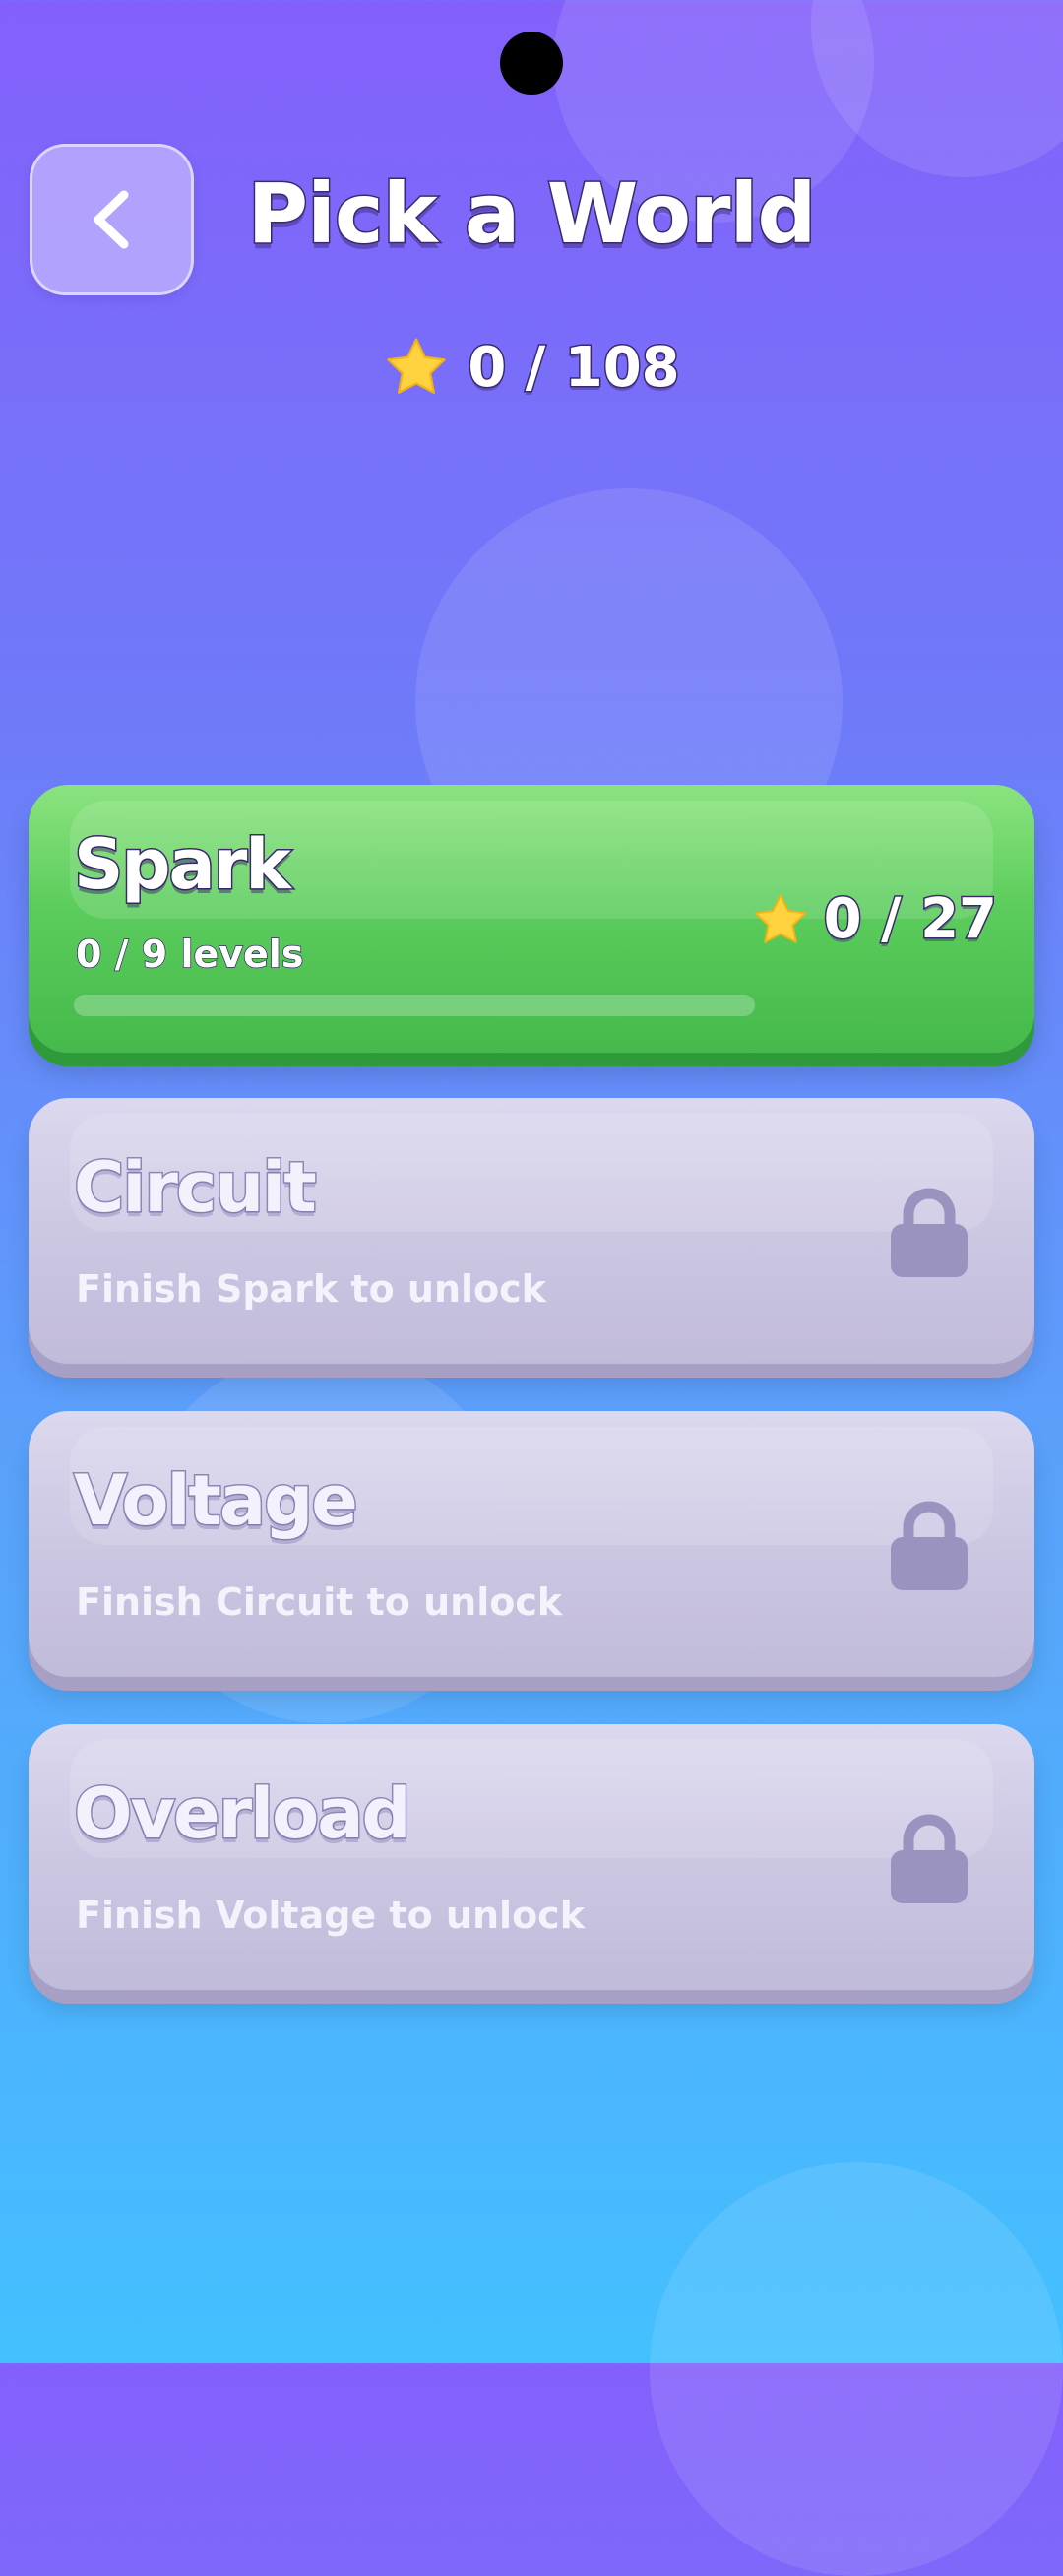  I want to click on world-name: Voltage, so click(216, 1501).